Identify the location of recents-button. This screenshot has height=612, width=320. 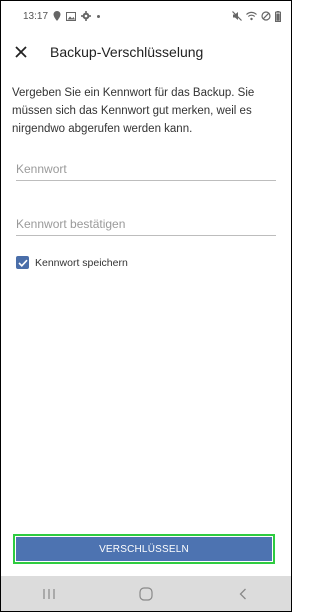
(49, 594).